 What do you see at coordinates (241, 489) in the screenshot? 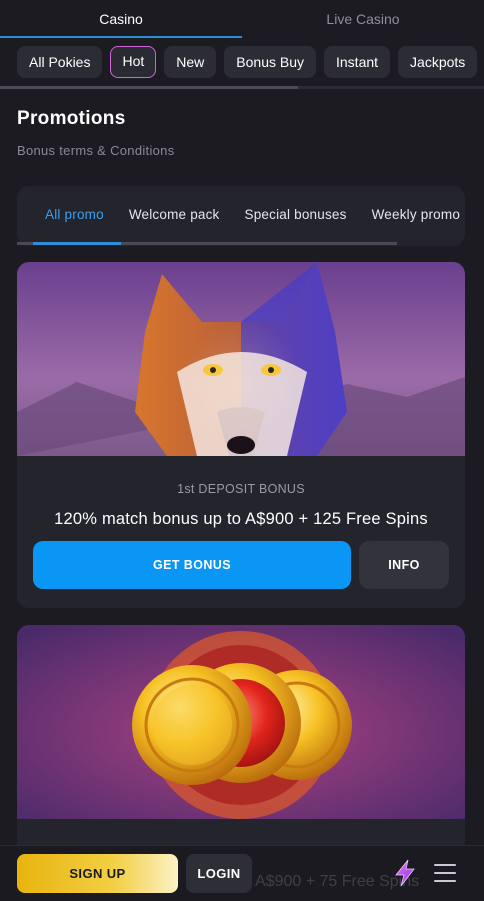
I see `bonus-label: 1st DEPOSIT BONUS` at bounding box center [241, 489].